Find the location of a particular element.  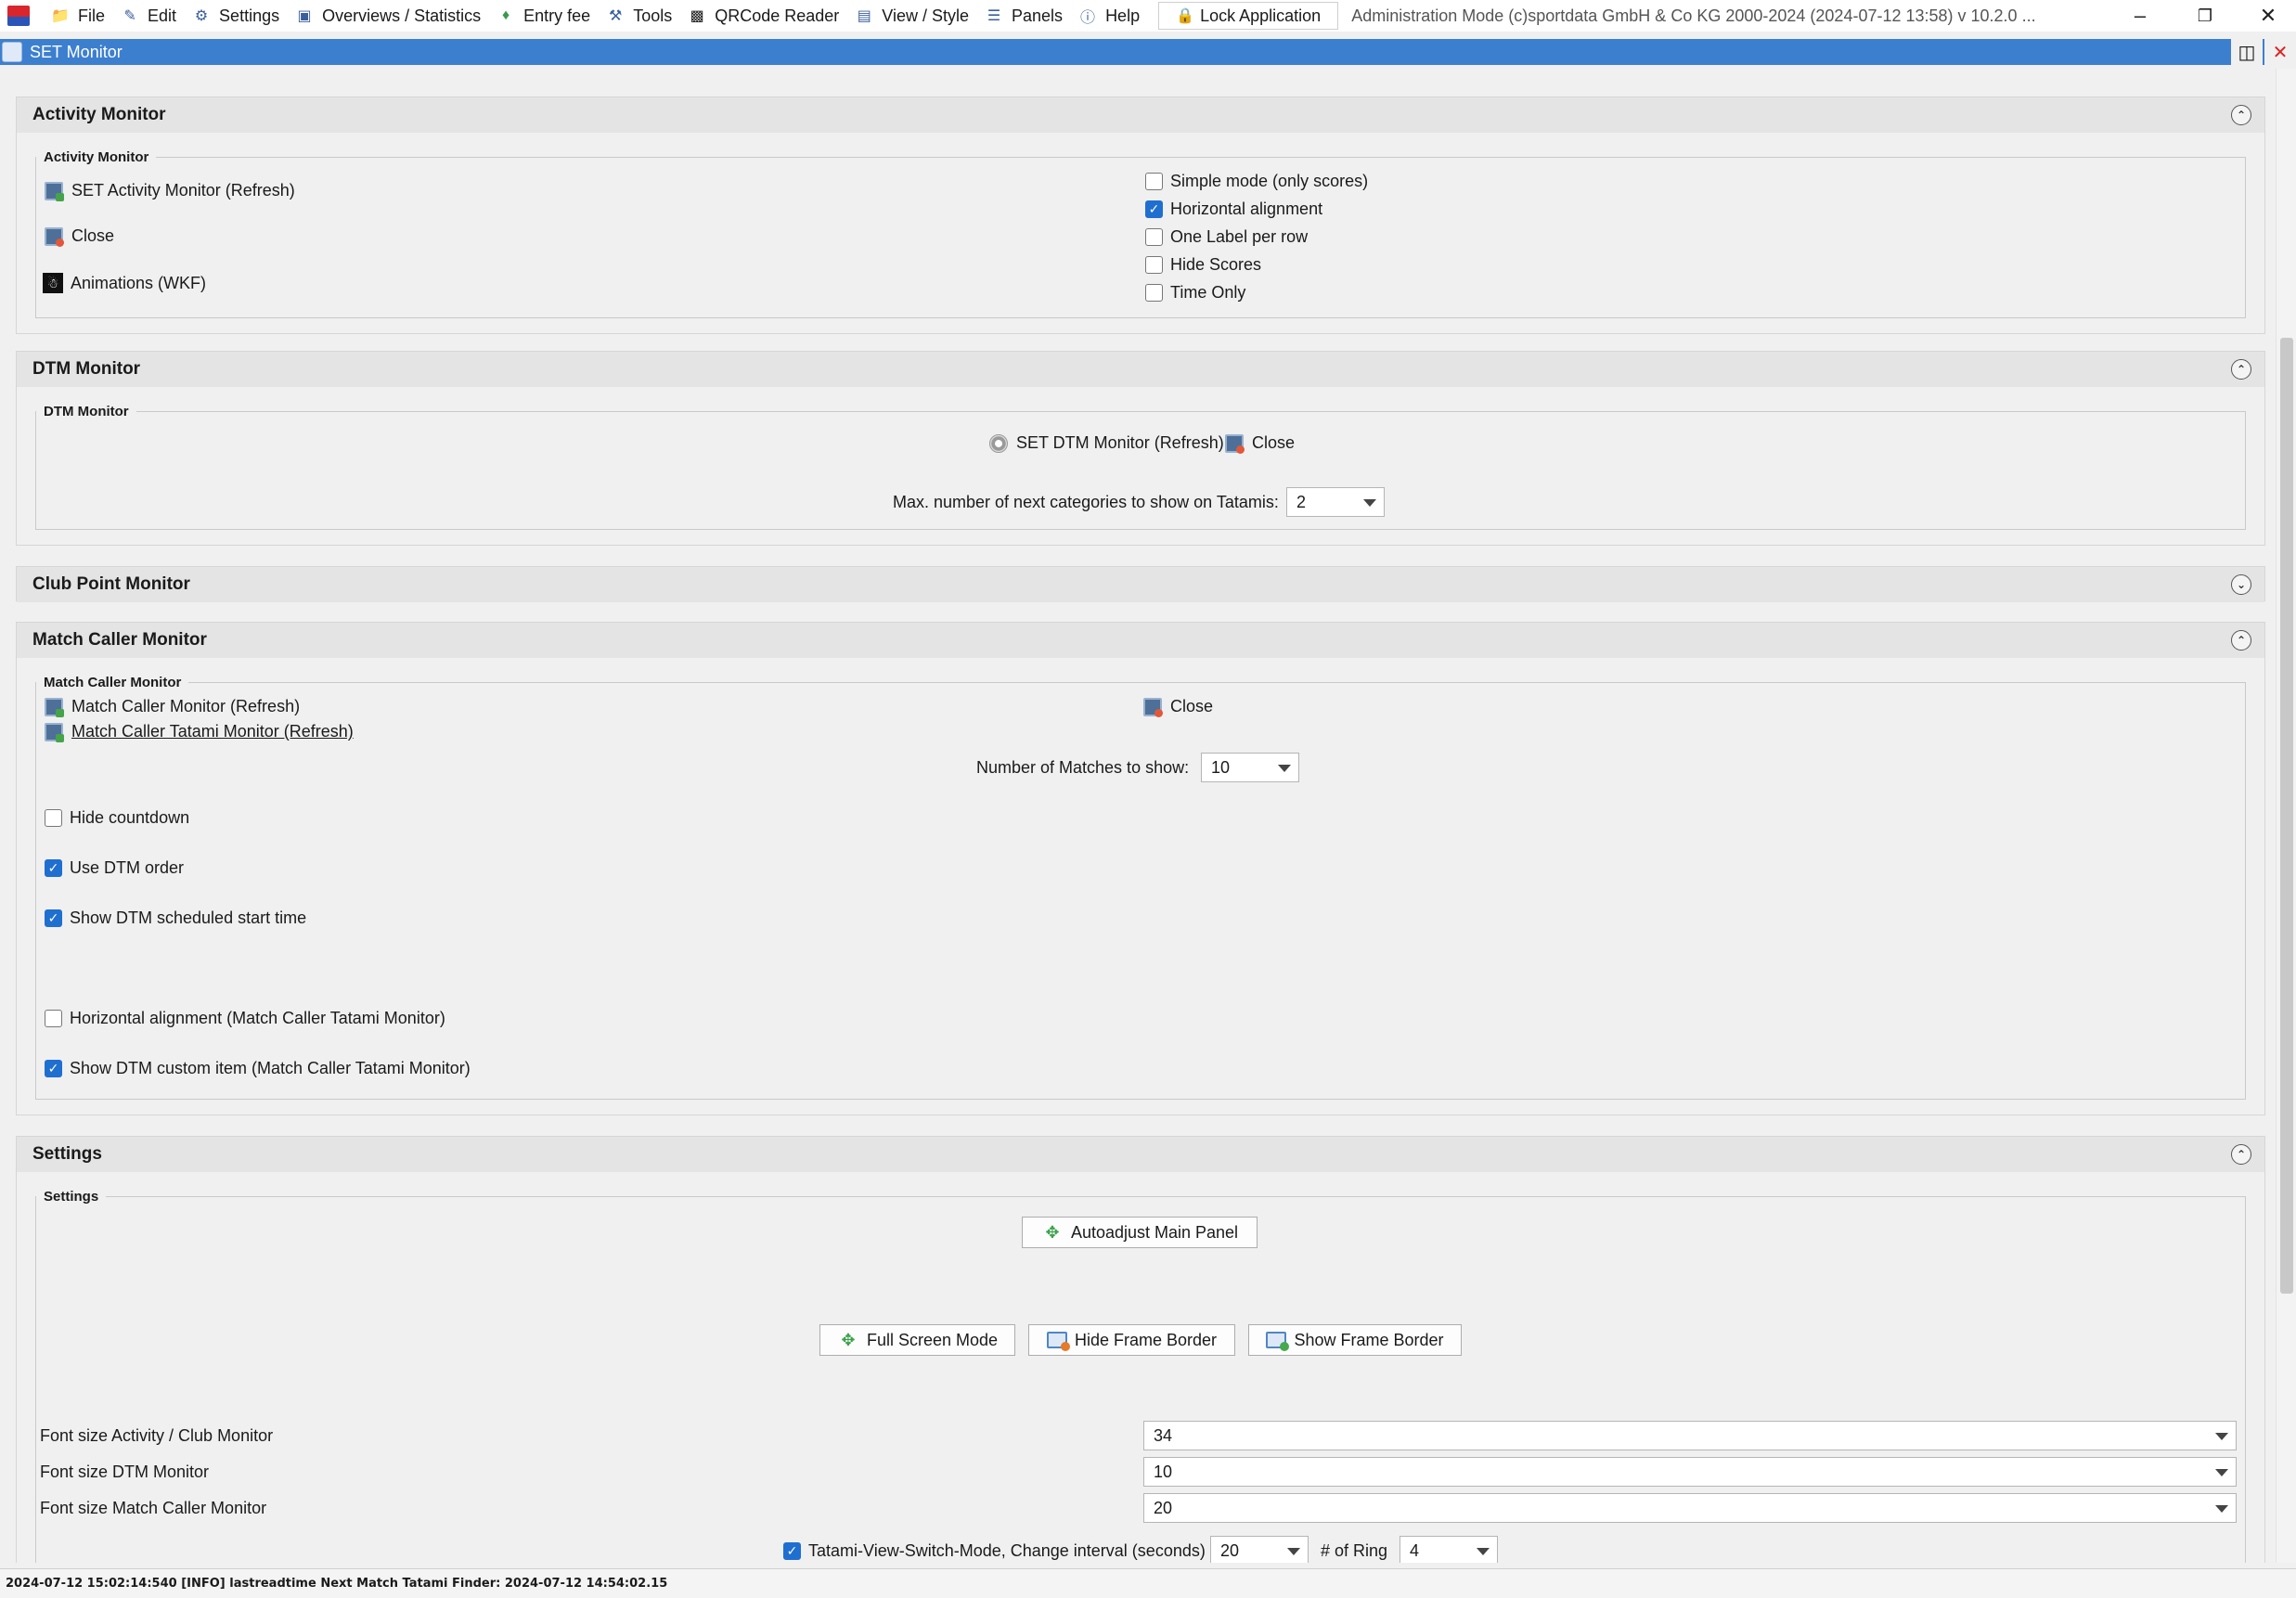

menu-help: ⓘ Help is located at coordinates (1110, 16).